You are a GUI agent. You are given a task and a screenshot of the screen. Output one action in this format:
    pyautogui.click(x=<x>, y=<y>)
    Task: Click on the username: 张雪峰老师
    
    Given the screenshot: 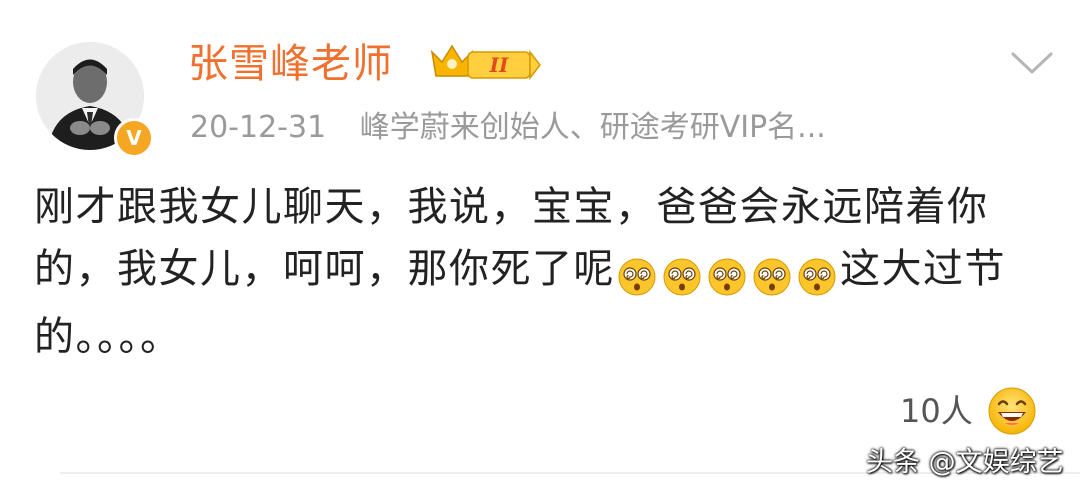 What is the action you would take?
    pyautogui.click(x=290, y=64)
    